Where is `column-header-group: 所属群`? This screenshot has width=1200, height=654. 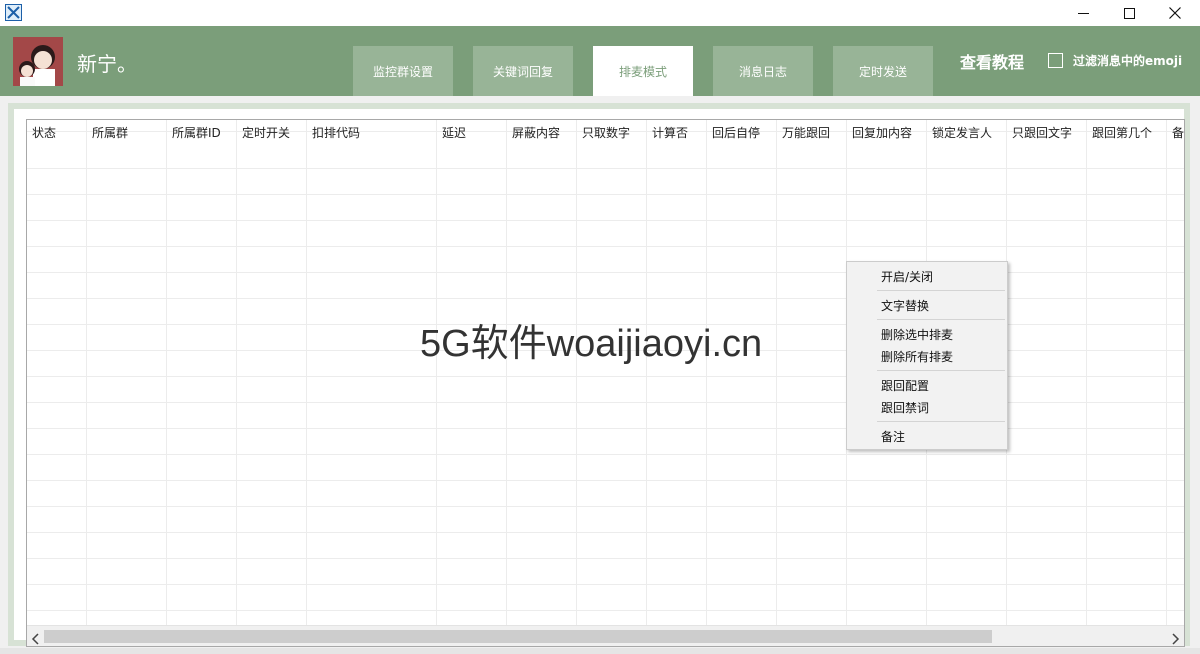
column-header-group: 所属群 is located at coordinates (110, 132).